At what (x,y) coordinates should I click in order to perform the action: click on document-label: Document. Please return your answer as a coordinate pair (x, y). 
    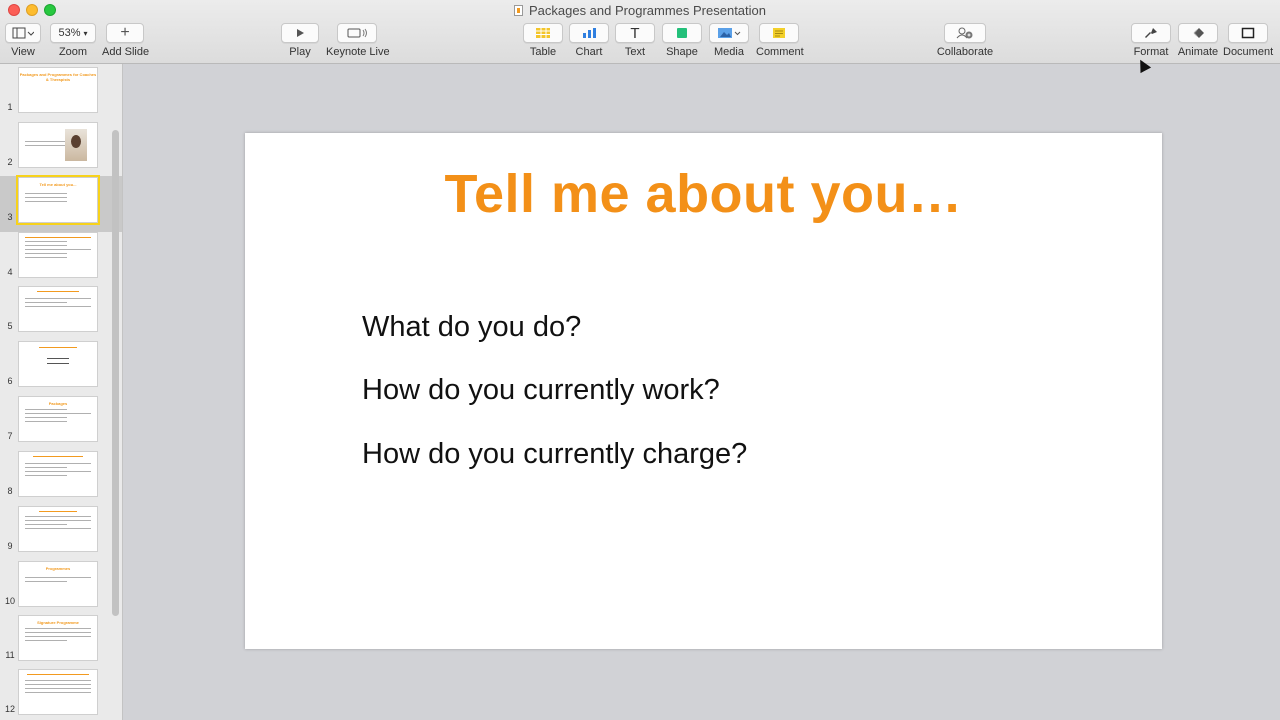
    Looking at the image, I should click on (1248, 52).